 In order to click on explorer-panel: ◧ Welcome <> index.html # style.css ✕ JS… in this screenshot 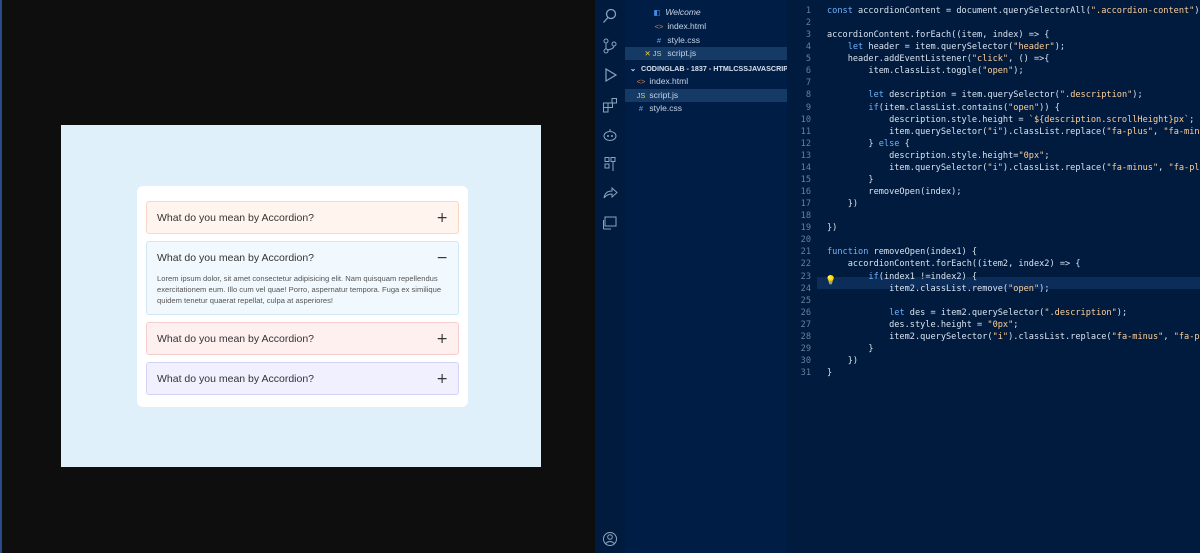, I will do `click(706, 276)`.